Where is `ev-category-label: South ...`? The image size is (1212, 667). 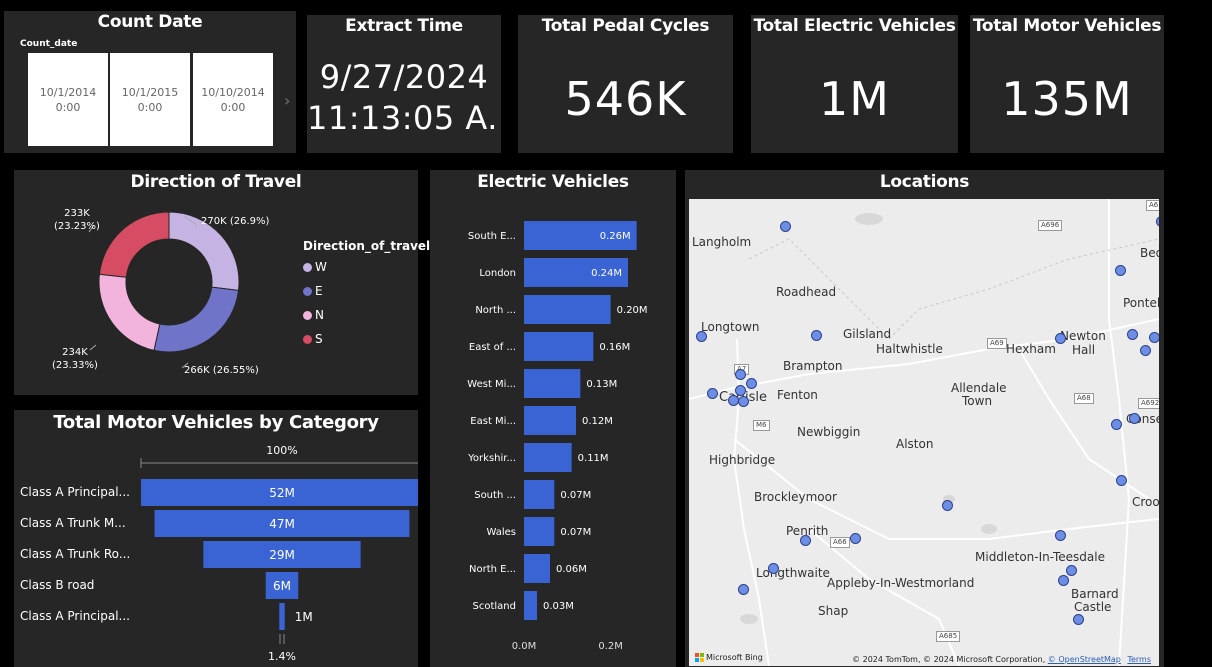
ev-category-label: South ... is located at coordinates (495, 495).